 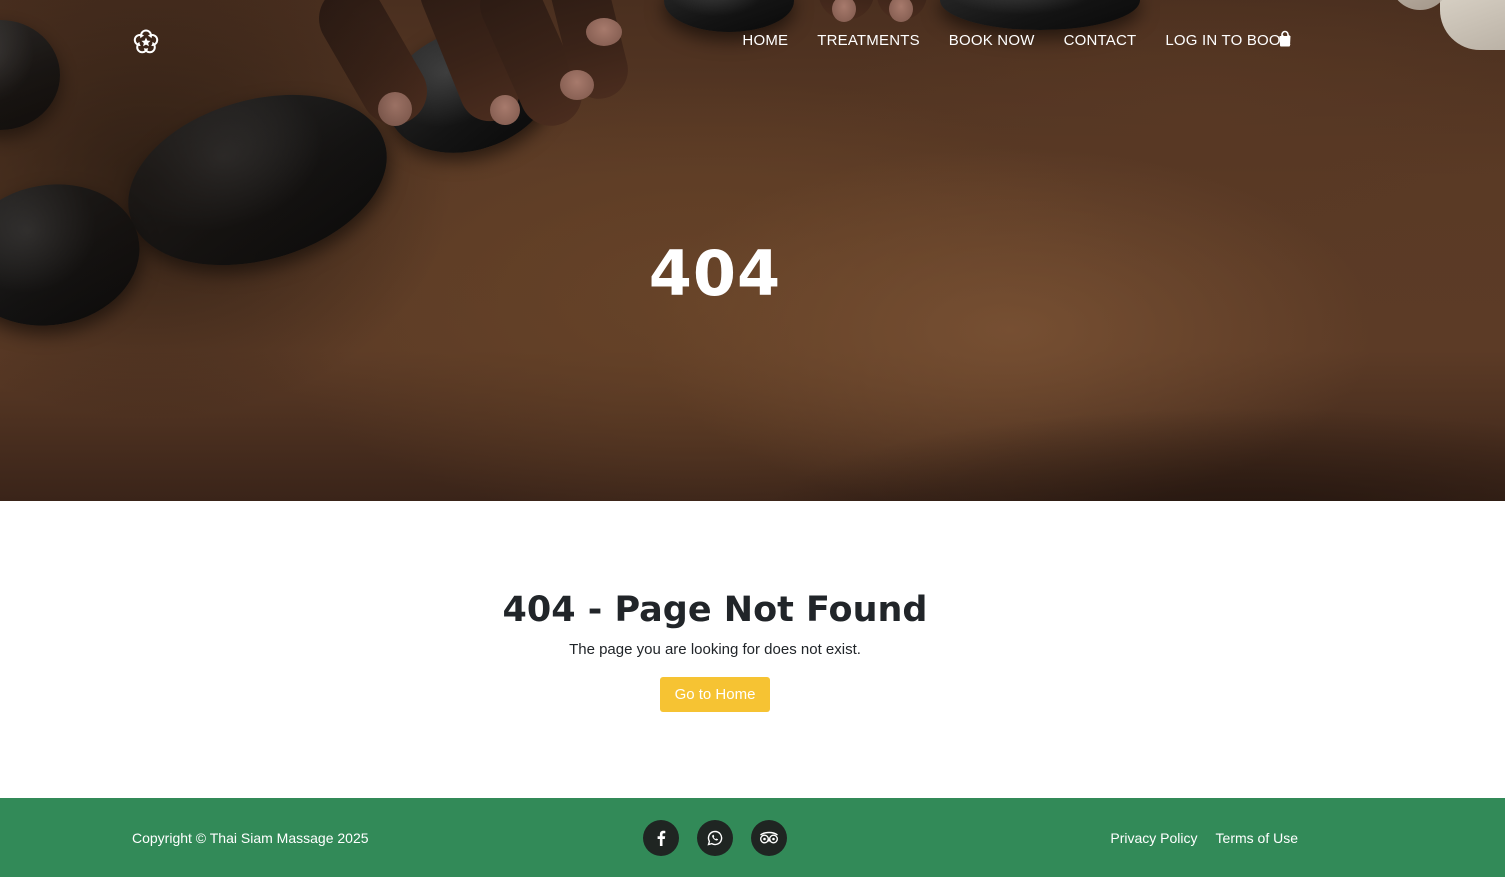 I want to click on tripadvisor-link, so click(x=769, y=838).